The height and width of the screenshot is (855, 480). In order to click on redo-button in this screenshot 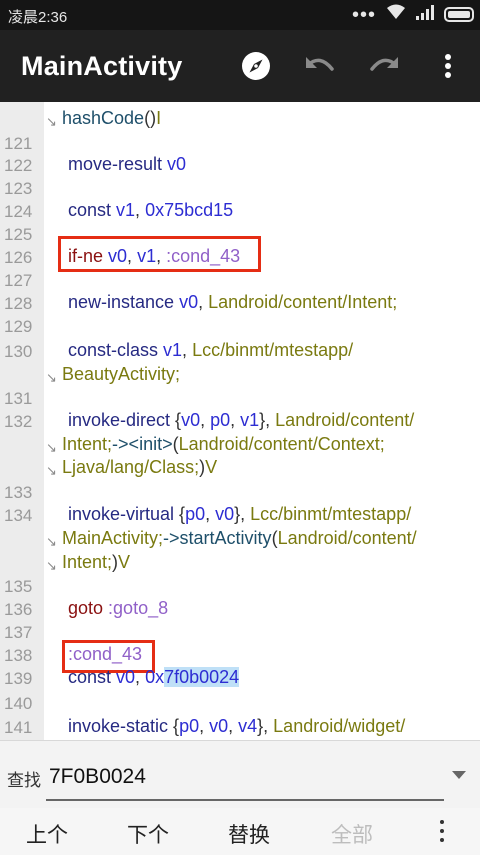, I will do `click(384, 66)`.